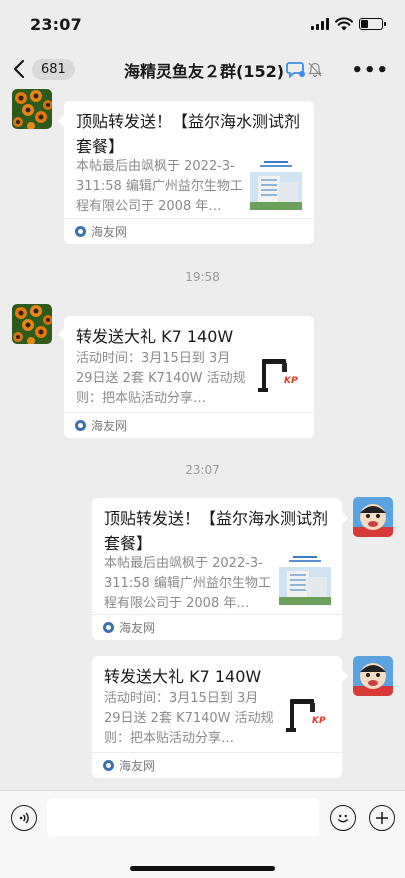 This screenshot has width=405, height=878. Describe the element at coordinates (202, 868) in the screenshot. I see `home-indicator` at that location.